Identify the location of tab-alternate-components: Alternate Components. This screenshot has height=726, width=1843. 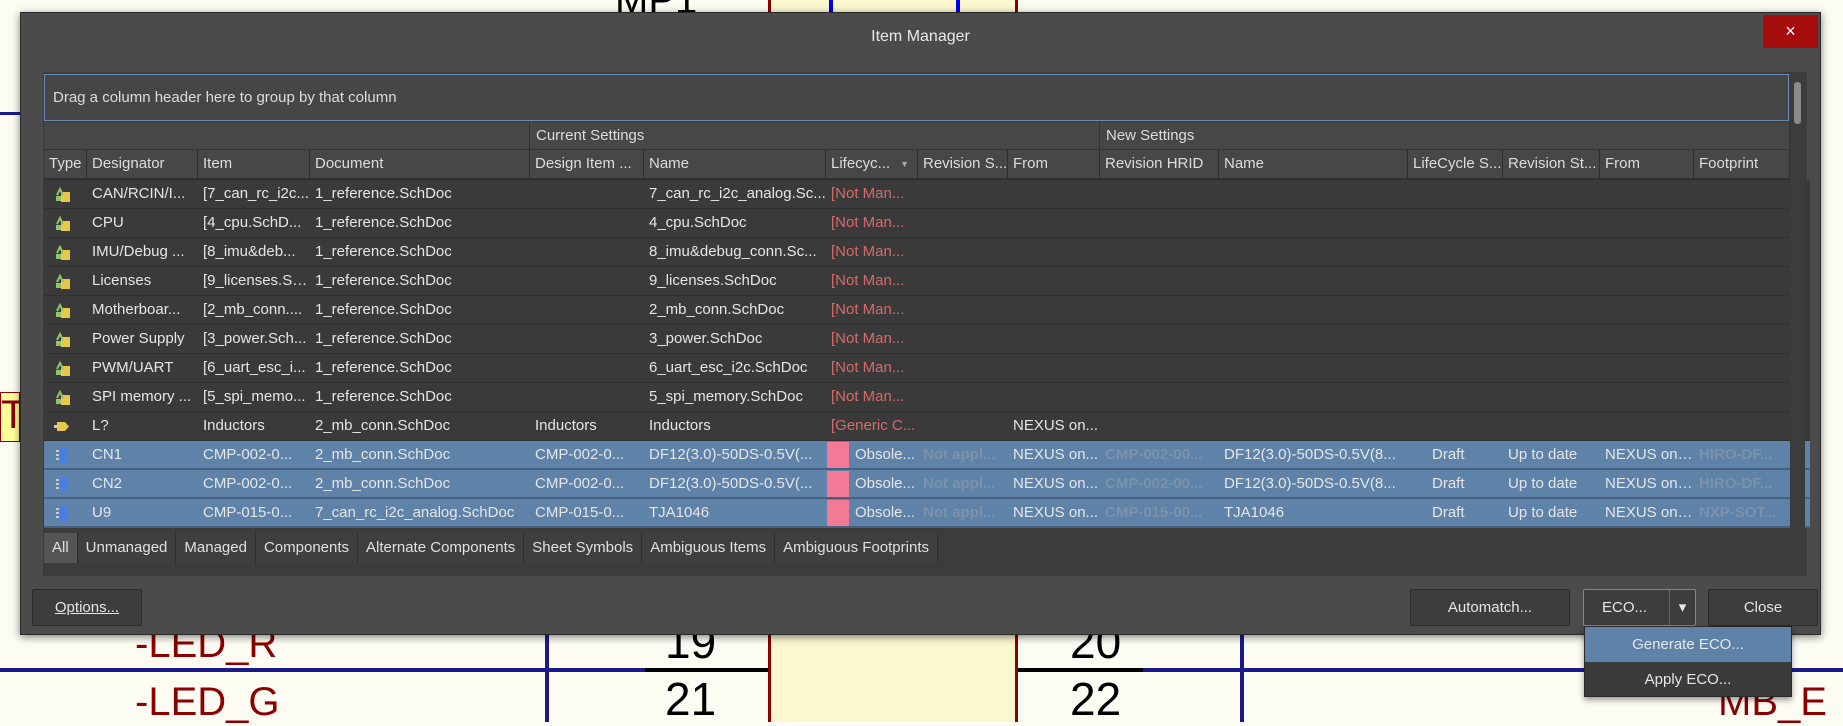
(441, 548).